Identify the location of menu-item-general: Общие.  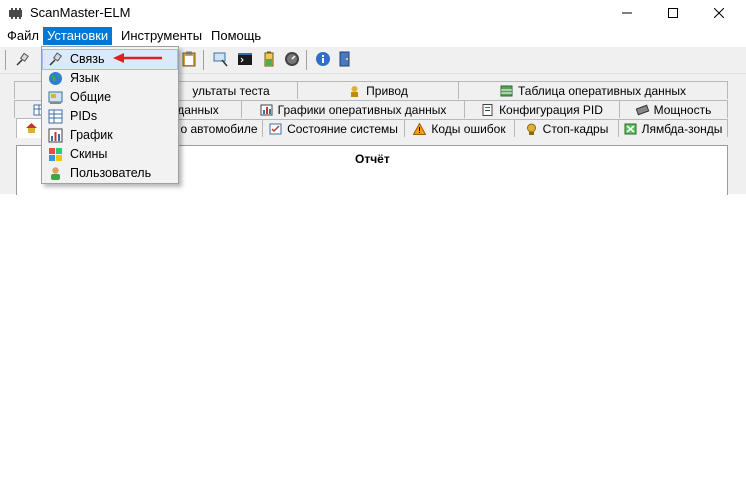
(110, 97).